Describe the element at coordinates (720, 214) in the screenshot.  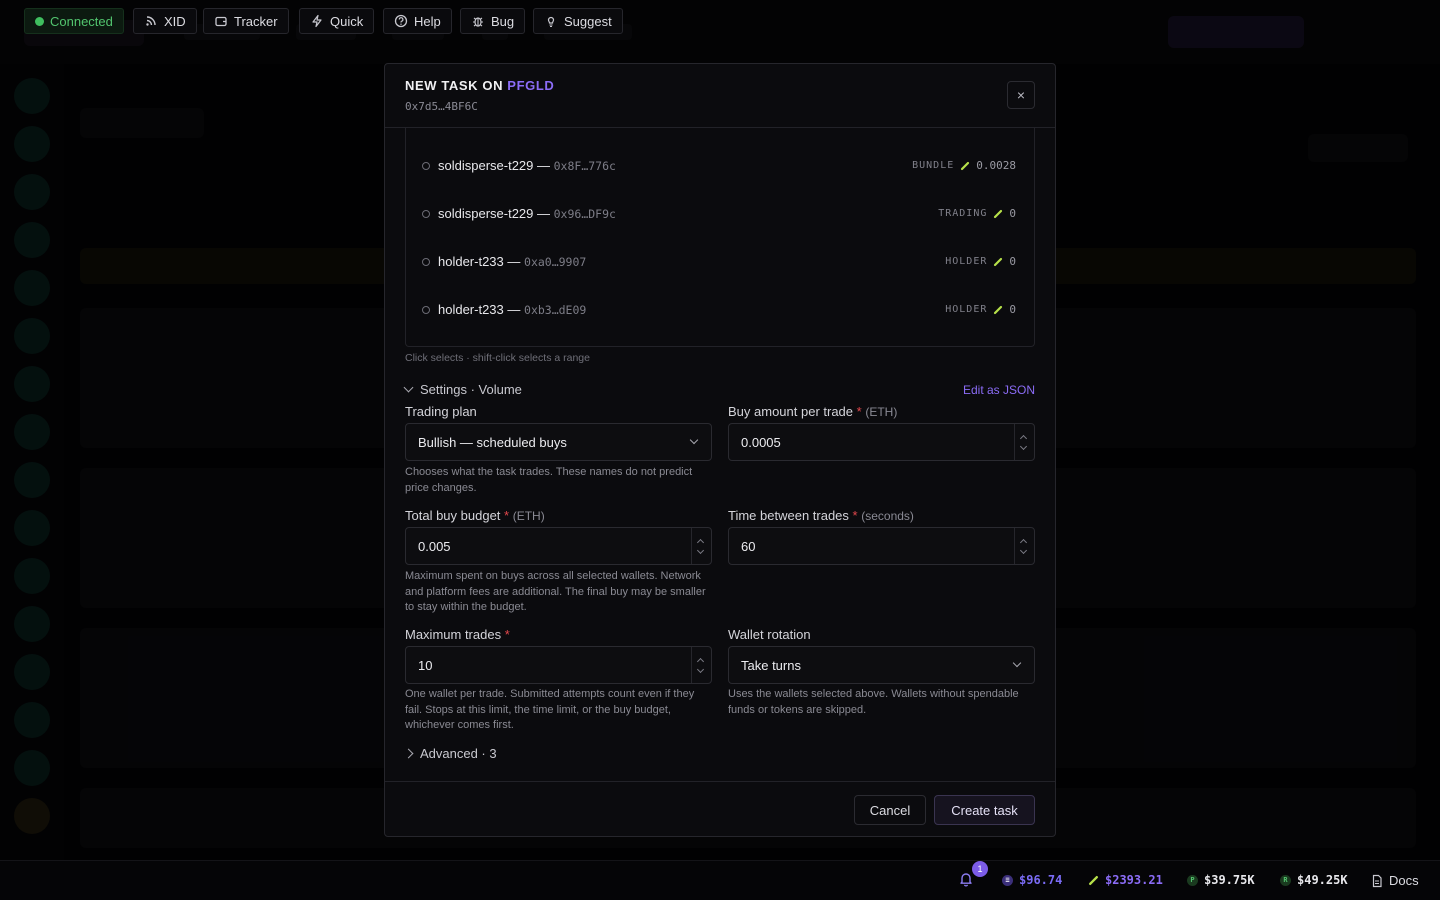
I see `wallet-row: soldisperse-t229 — 0x96…DF9c TRADING 0` at that location.